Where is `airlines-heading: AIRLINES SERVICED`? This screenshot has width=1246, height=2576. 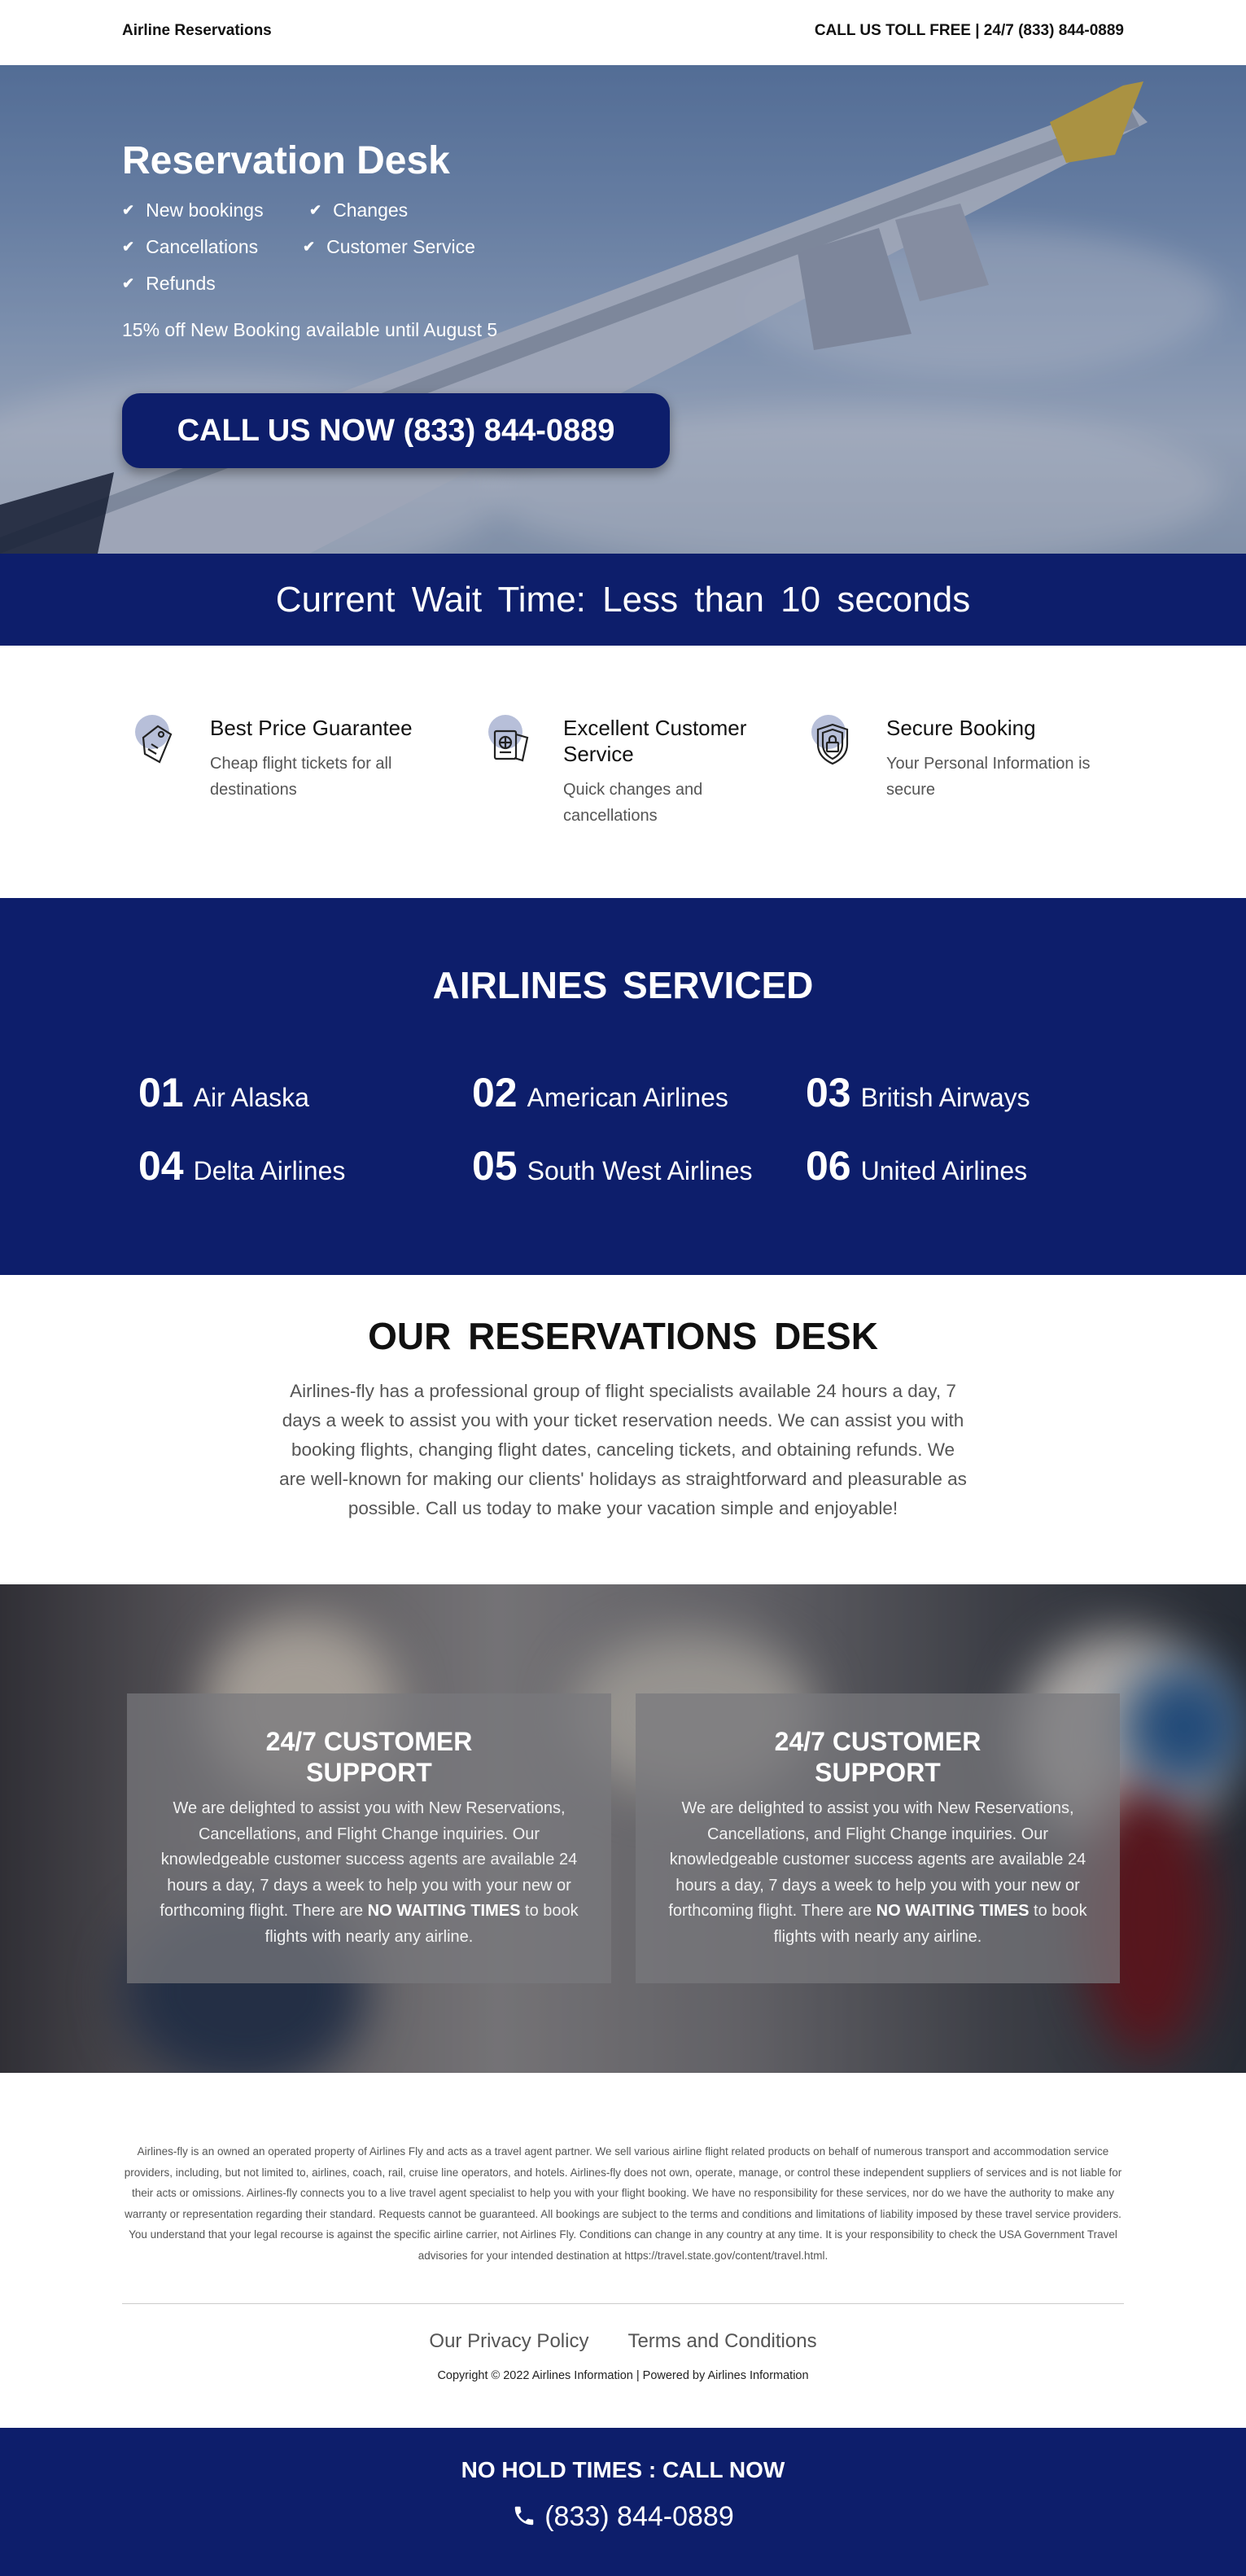
airlines-heading: AIRLINES SERVICED is located at coordinates (623, 985).